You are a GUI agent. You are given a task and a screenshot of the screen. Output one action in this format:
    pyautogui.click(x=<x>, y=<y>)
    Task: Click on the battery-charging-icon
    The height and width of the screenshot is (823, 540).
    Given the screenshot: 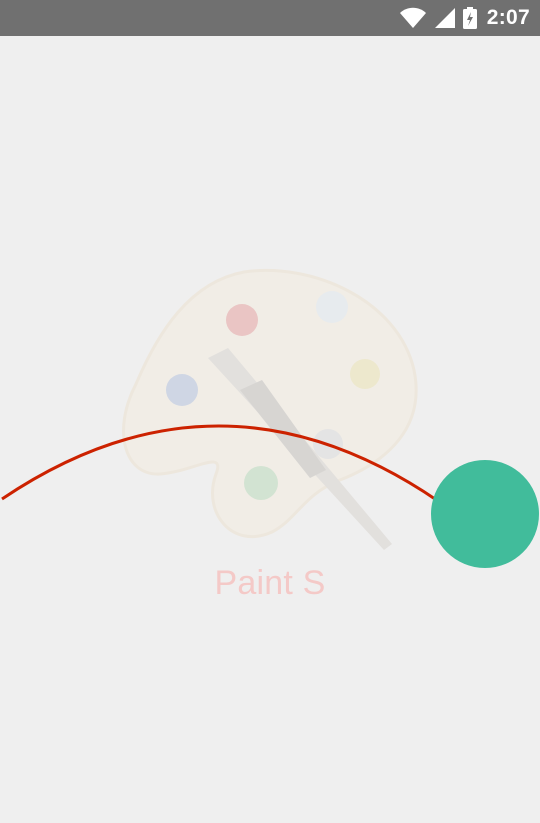 What is the action you would take?
    pyautogui.click(x=469, y=18)
    